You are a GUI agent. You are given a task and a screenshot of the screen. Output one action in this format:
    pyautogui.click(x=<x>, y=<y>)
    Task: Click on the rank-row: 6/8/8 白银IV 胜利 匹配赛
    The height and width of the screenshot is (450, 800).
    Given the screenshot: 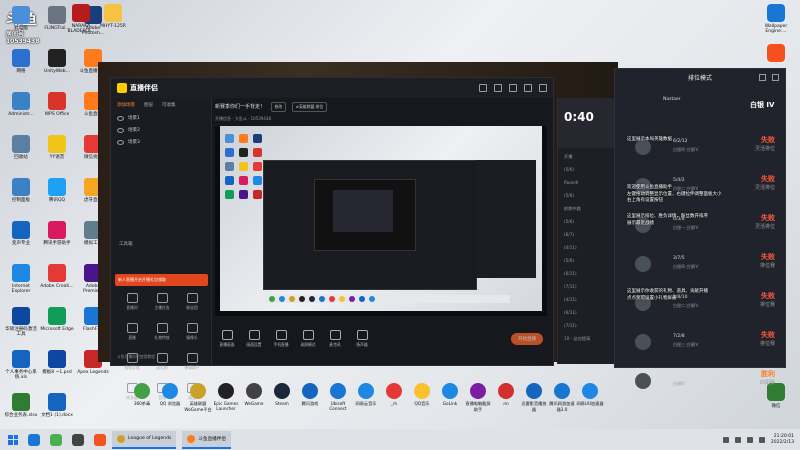 What is the action you would take?
    pyautogui.click(x=701, y=380)
    